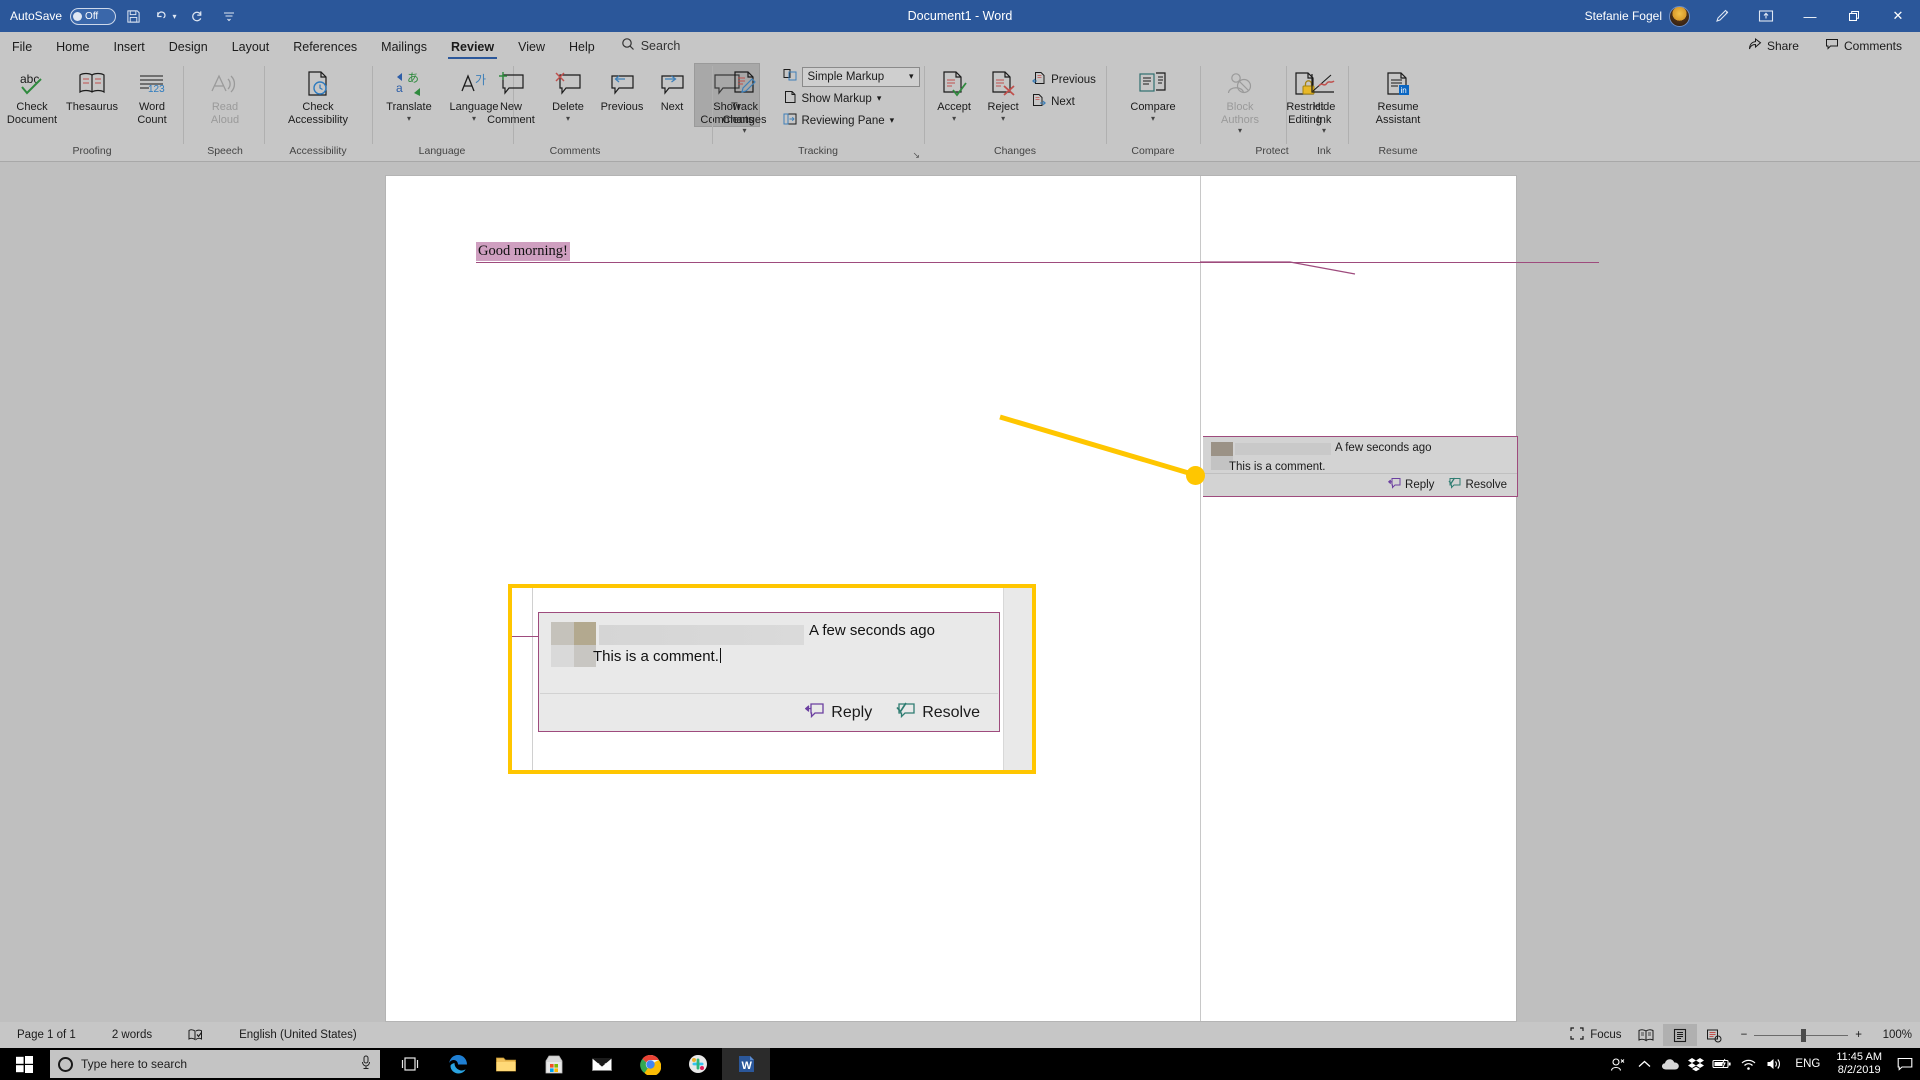 Image resolution: width=1920 pixels, height=1080 pixels. What do you see at coordinates (1324, 99) in the screenshot?
I see `hide-ink-button: Hide Ink ▾` at bounding box center [1324, 99].